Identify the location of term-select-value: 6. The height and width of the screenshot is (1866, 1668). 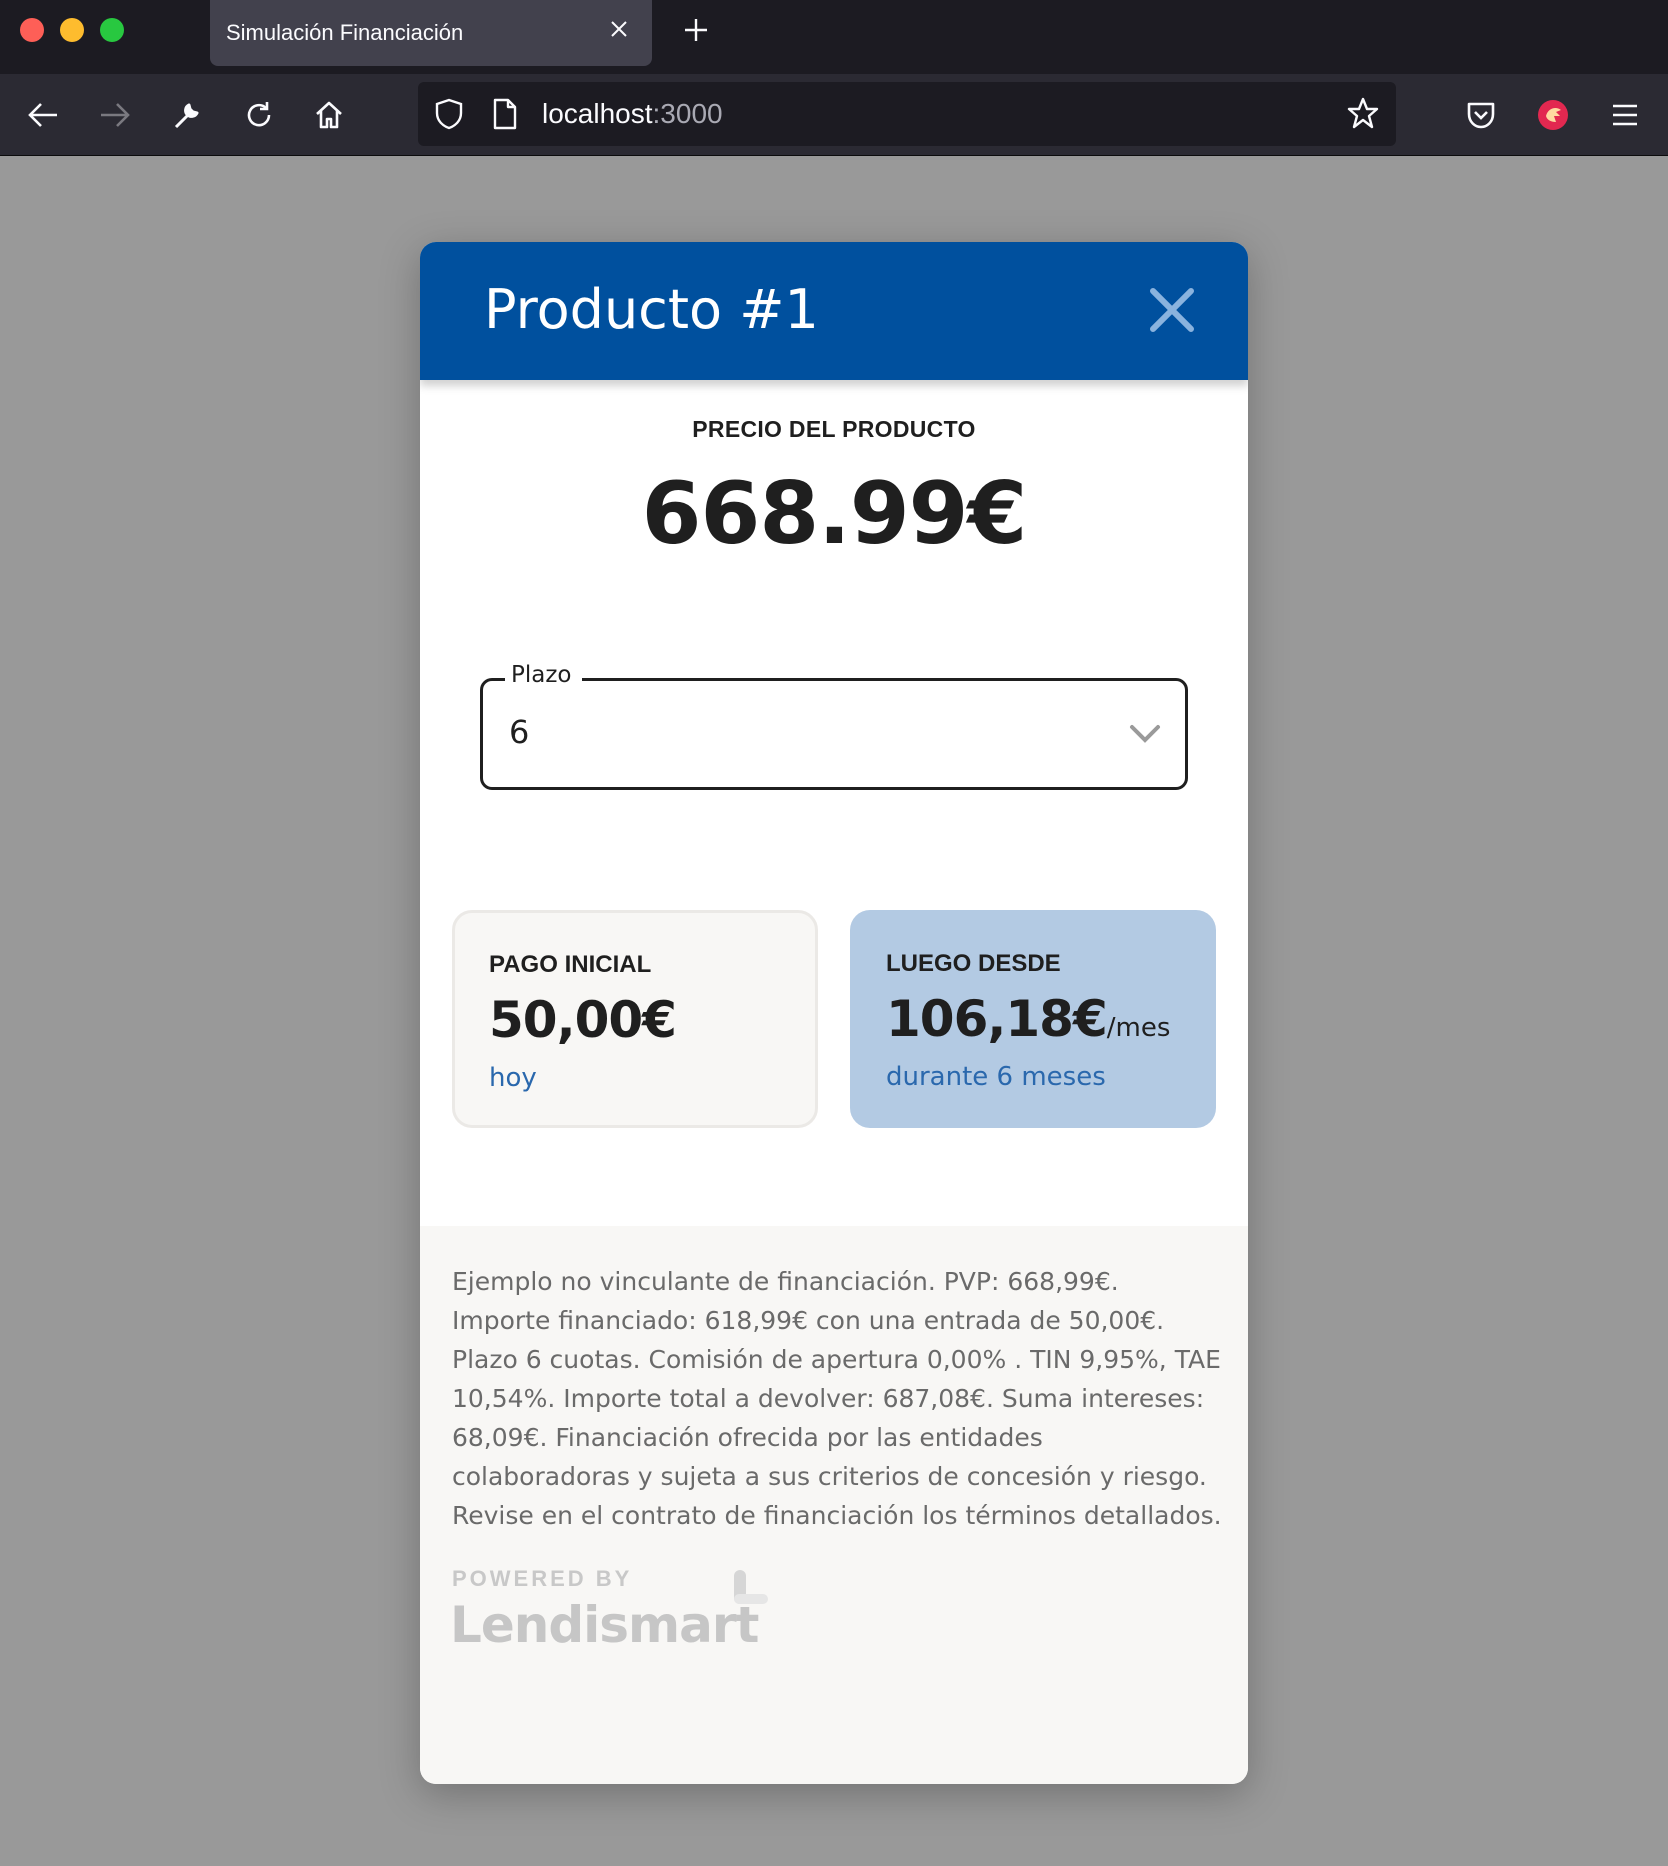
(519, 732).